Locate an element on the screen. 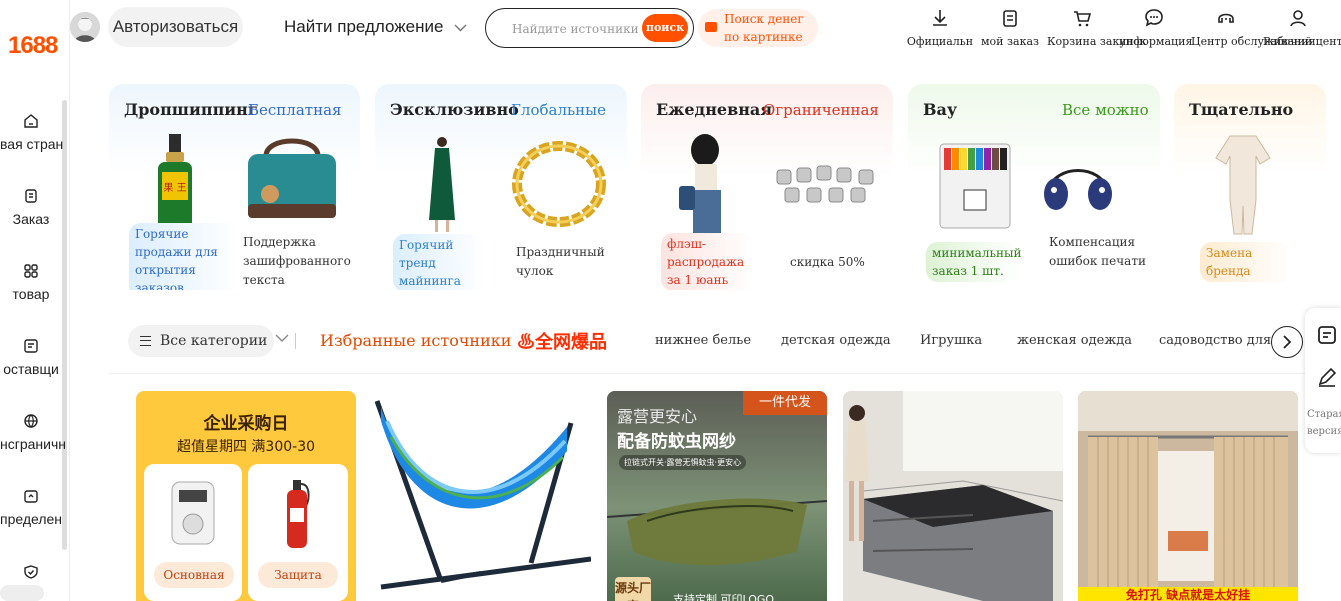 The image size is (1341, 601). power-meter-image is located at coordinates (193, 513).